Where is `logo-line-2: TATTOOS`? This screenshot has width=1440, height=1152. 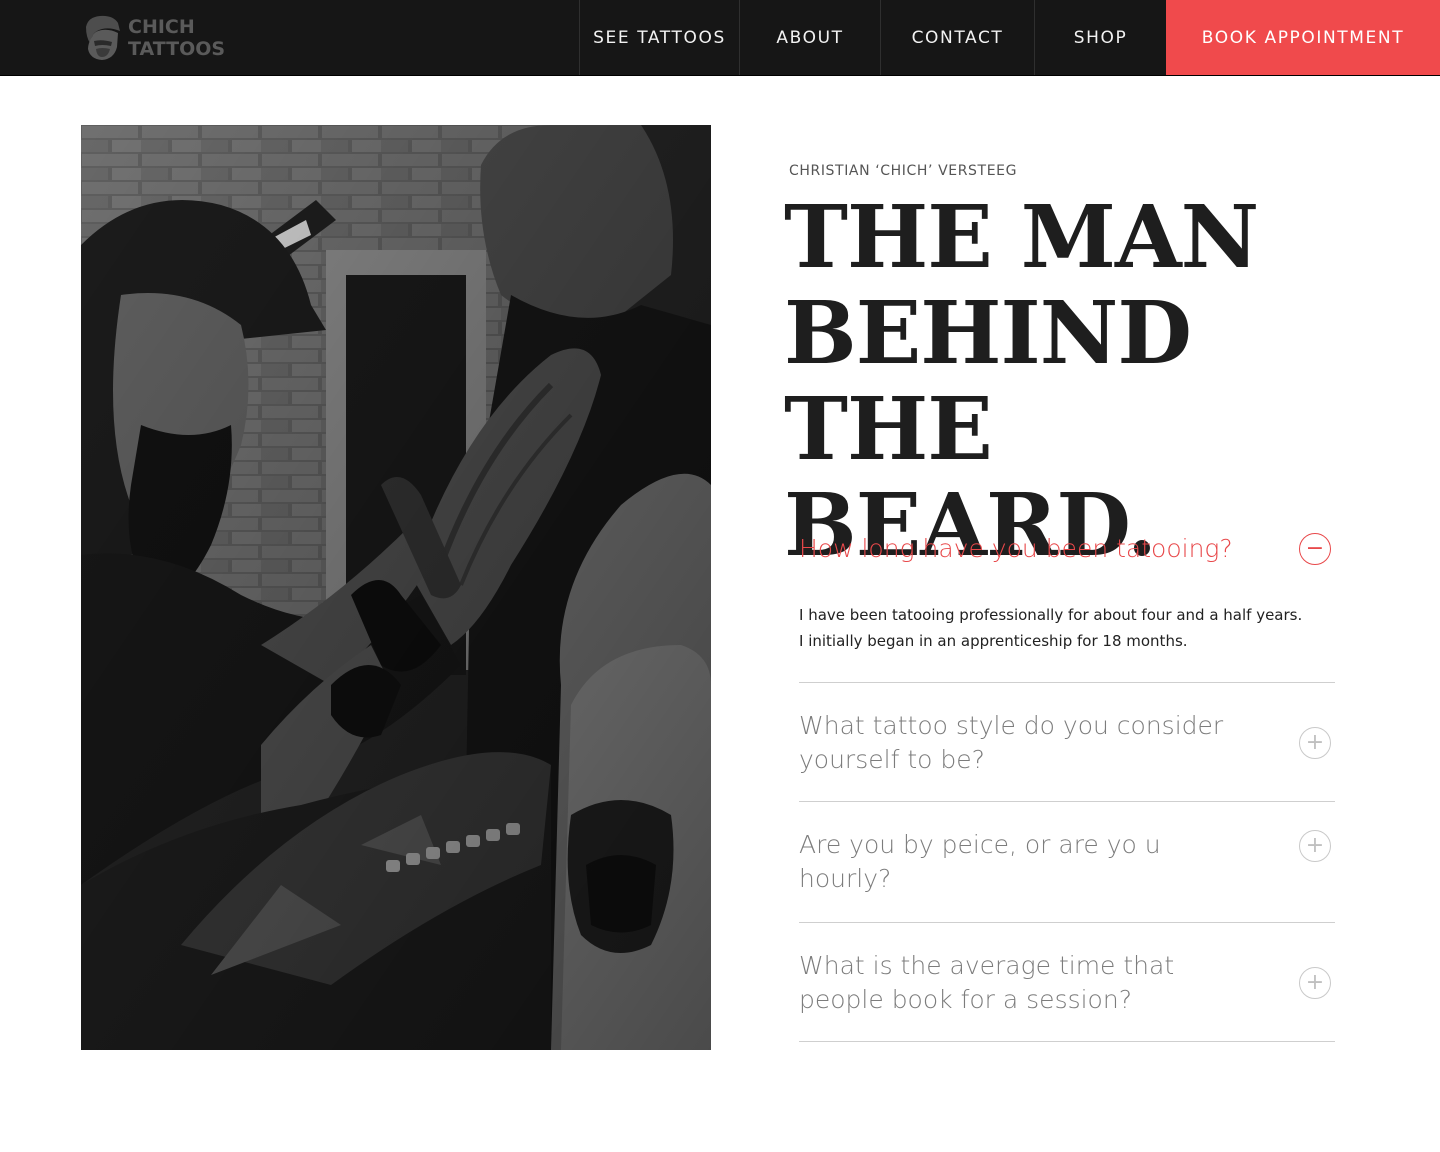 logo-line-2: TATTOOS is located at coordinates (177, 49).